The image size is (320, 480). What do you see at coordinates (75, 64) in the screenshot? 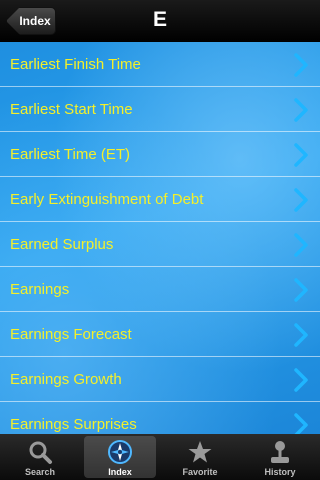
I see `list-item-label: Earliest Finish Time` at bounding box center [75, 64].